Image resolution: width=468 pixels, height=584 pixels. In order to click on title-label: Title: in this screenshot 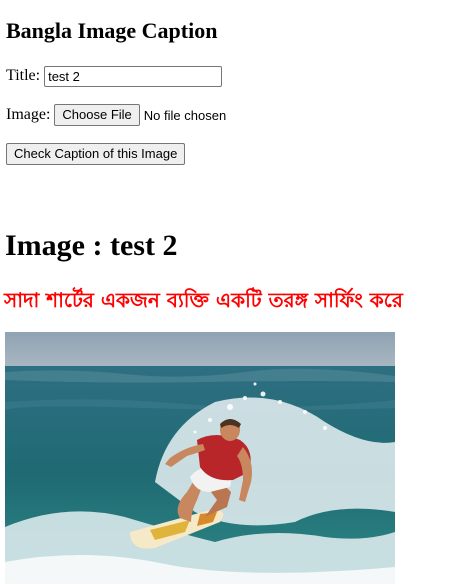, I will do `click(23, 75)`.